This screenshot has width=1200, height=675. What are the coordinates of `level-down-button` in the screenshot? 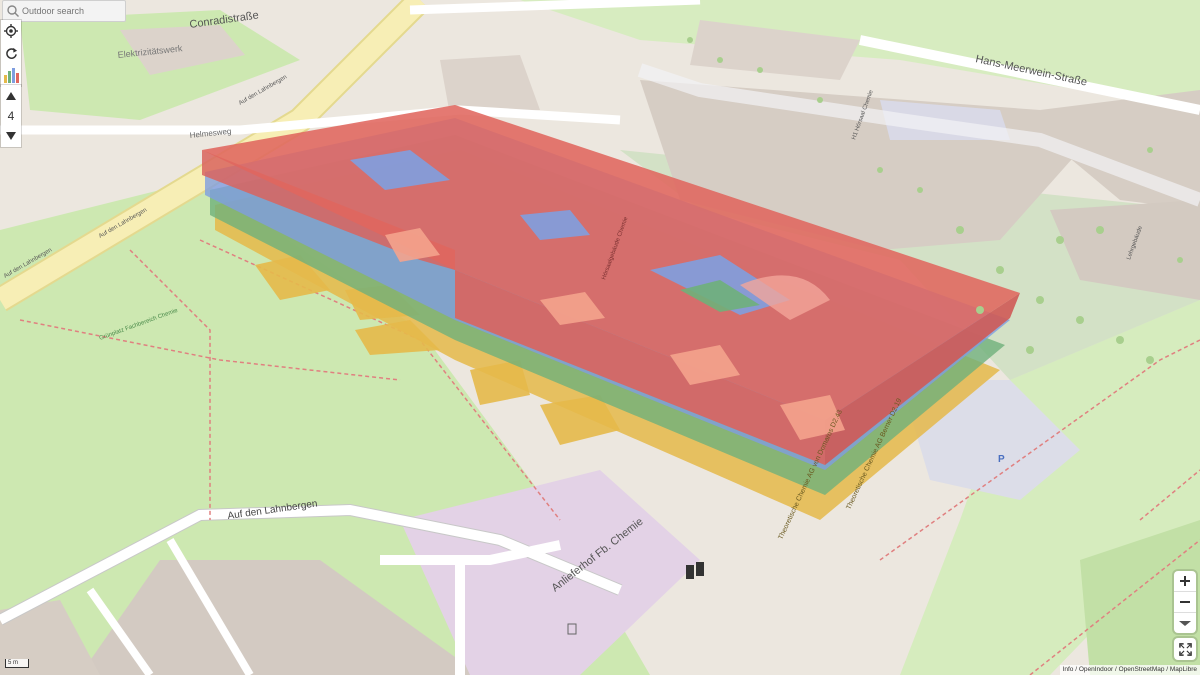 It's located at (11, 136).